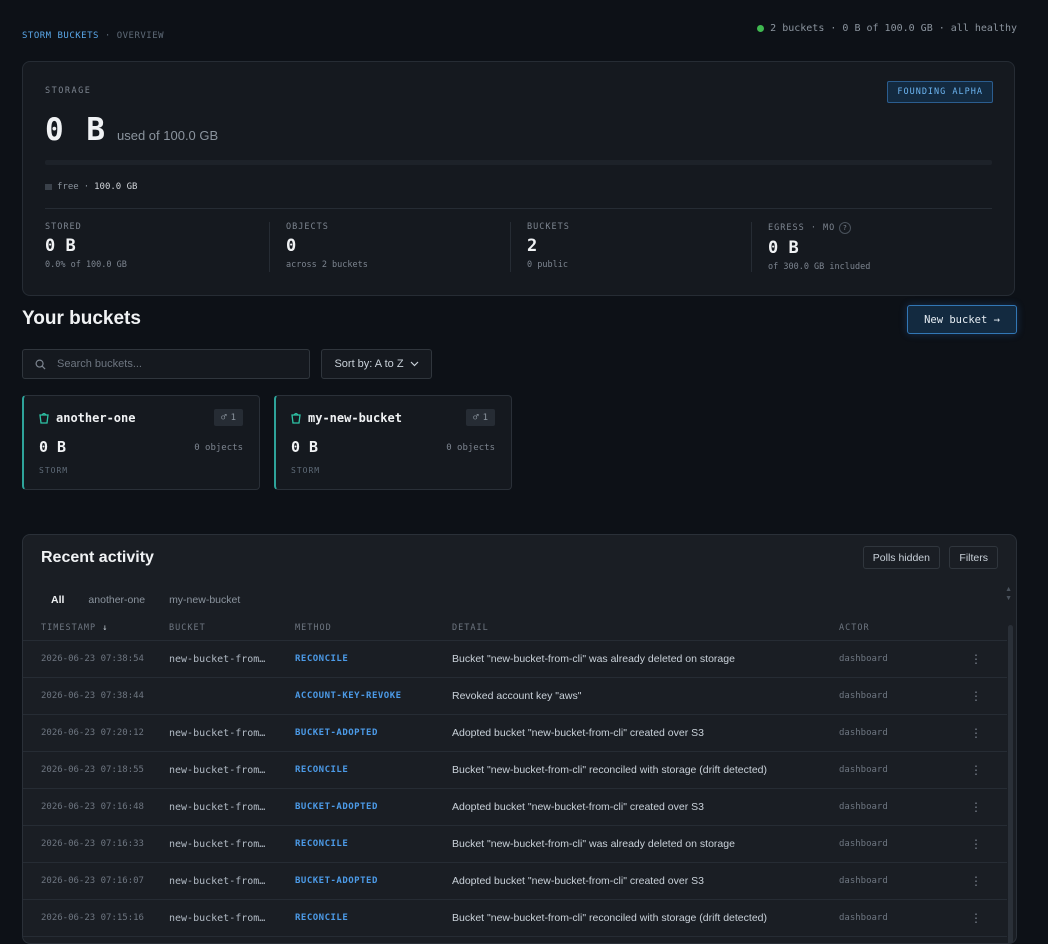 The image size is (1048, 944). Describe the element at coordinates (962, 319) in the screenshot. I see `new-bucket-button: New bucket →` at that location.